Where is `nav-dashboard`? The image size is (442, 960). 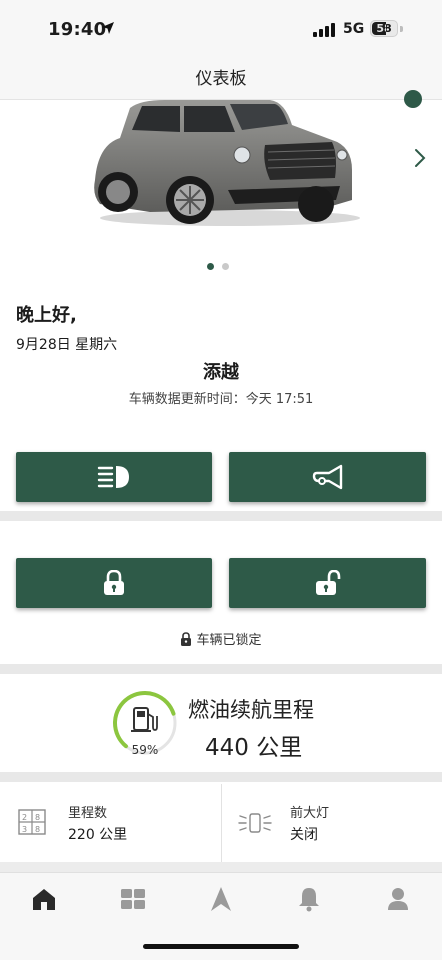
nav-dashboard is located at coordinates (133, 899).